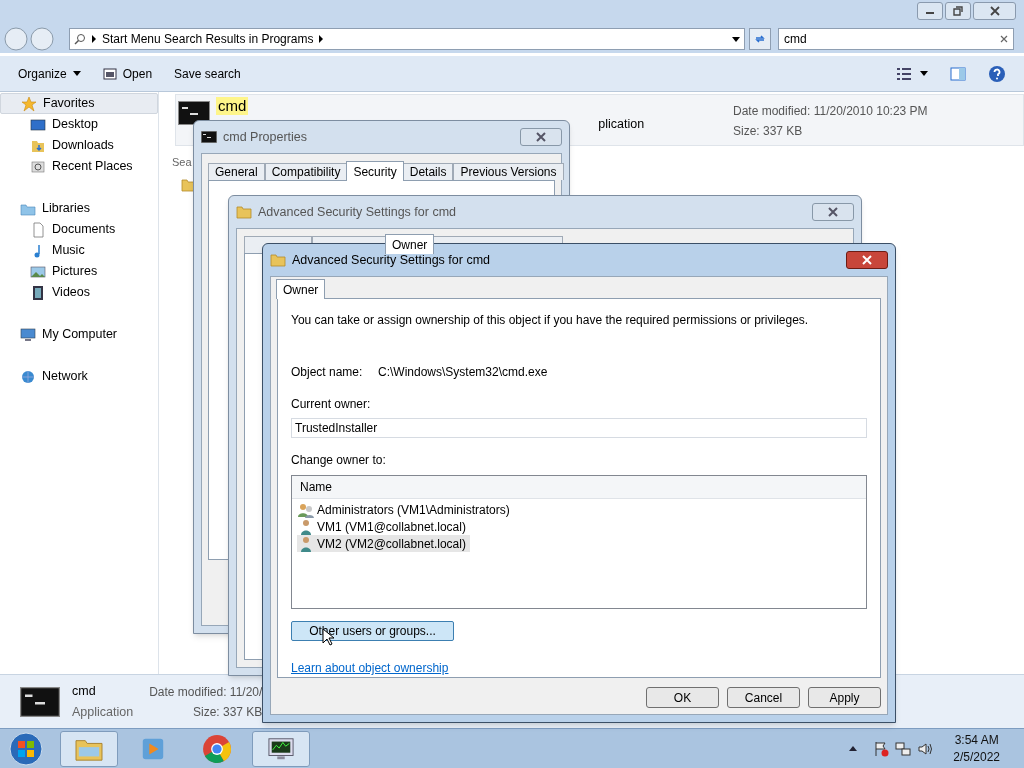 The width and height of the screenshot is (1024, 768). What do you see at coordinates (976, 748) in the screenshot?
I see `clock: 3:54 AM 2/5/2022` at bounding box center [976, 748].